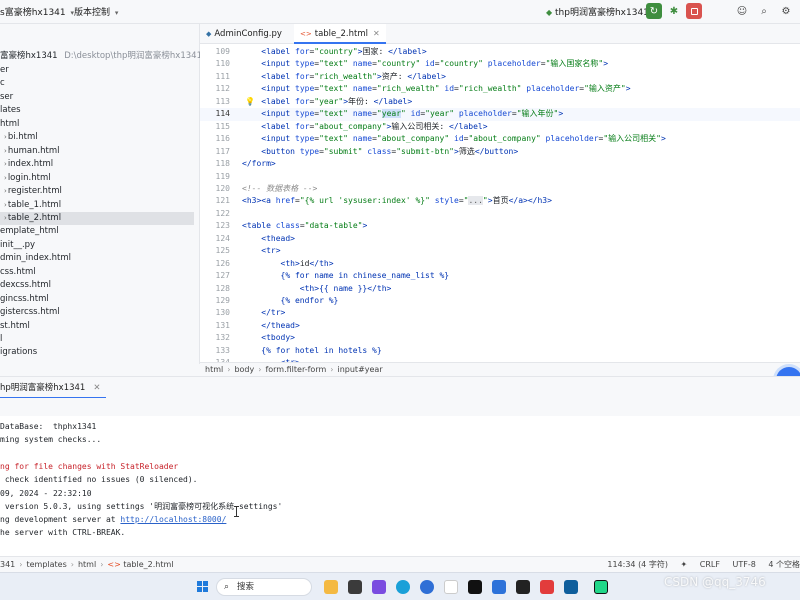 This screenshot has height=600, width=800. Describe the element at coordinates (46, 564) in the screenshot. I see `status-crumb: templates` at that location.